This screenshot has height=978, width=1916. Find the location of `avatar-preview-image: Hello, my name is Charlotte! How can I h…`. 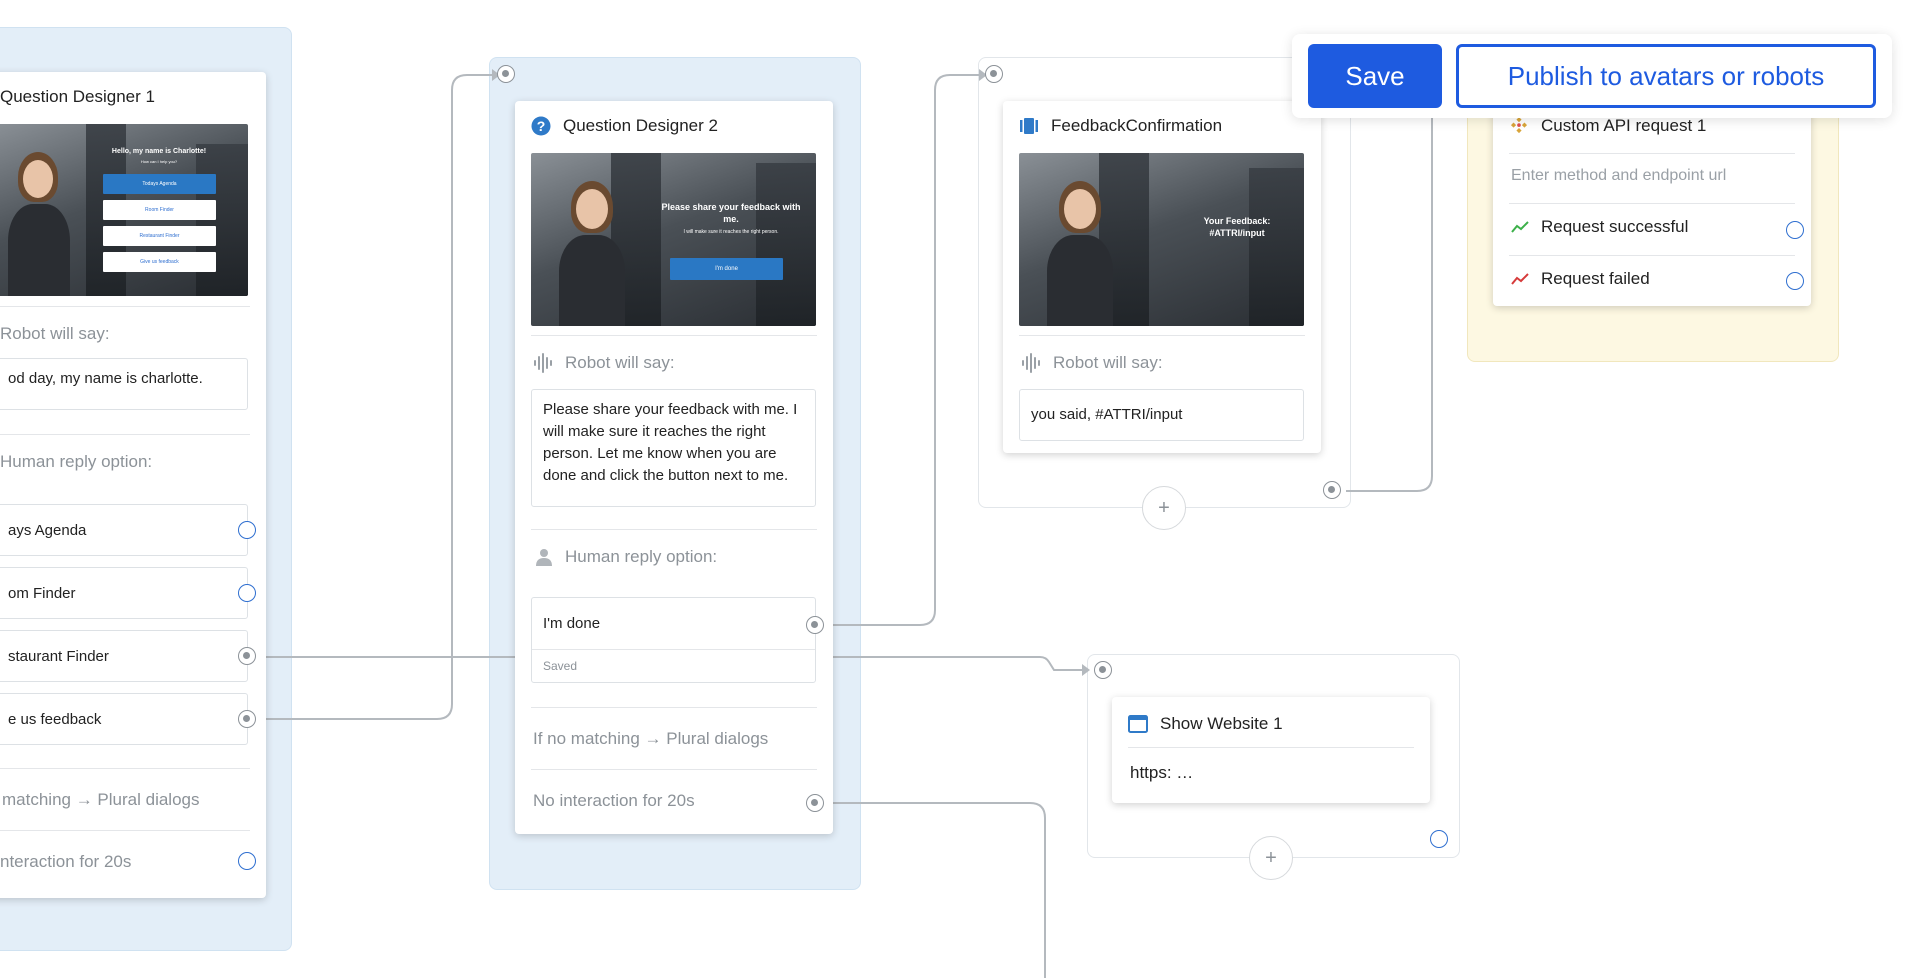

avatar-preview-image: Hello, my name is Charlotte! How can I h… is located at coordinates (124, 210).